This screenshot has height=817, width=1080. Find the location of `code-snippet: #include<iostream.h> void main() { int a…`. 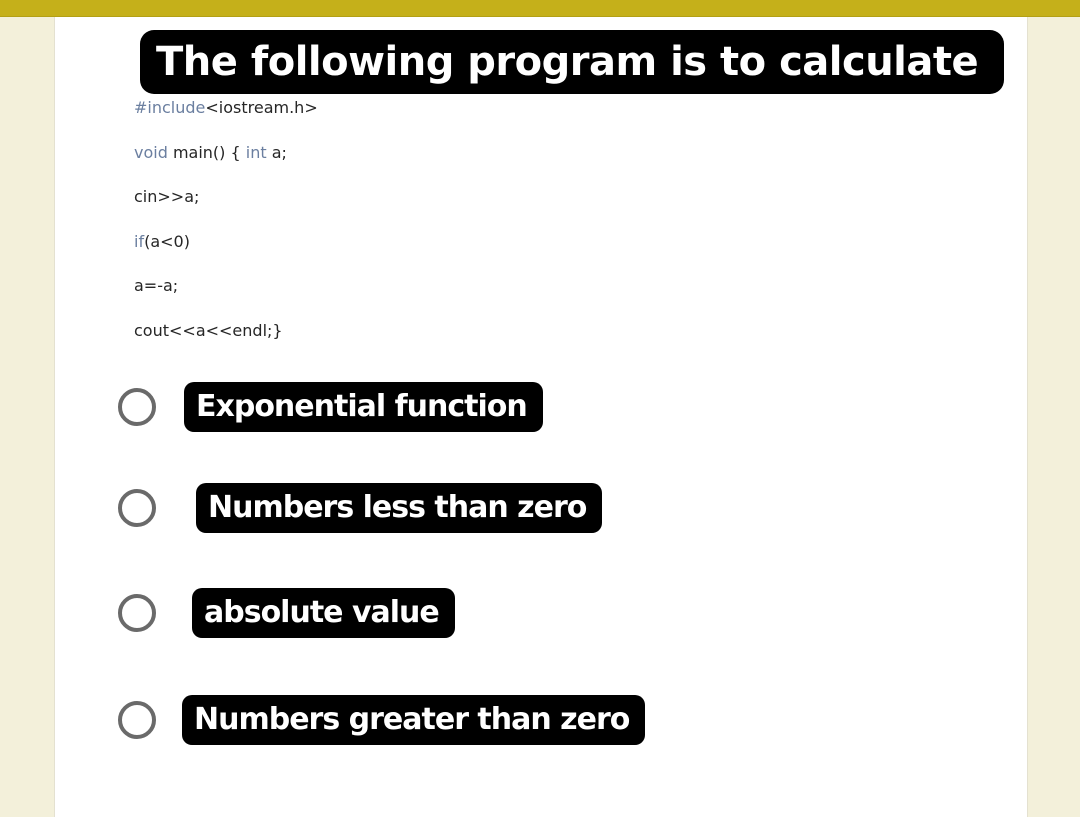

code-snippet: #include<iostream.h> void main() { int a… is located at coordinates (226, 231).